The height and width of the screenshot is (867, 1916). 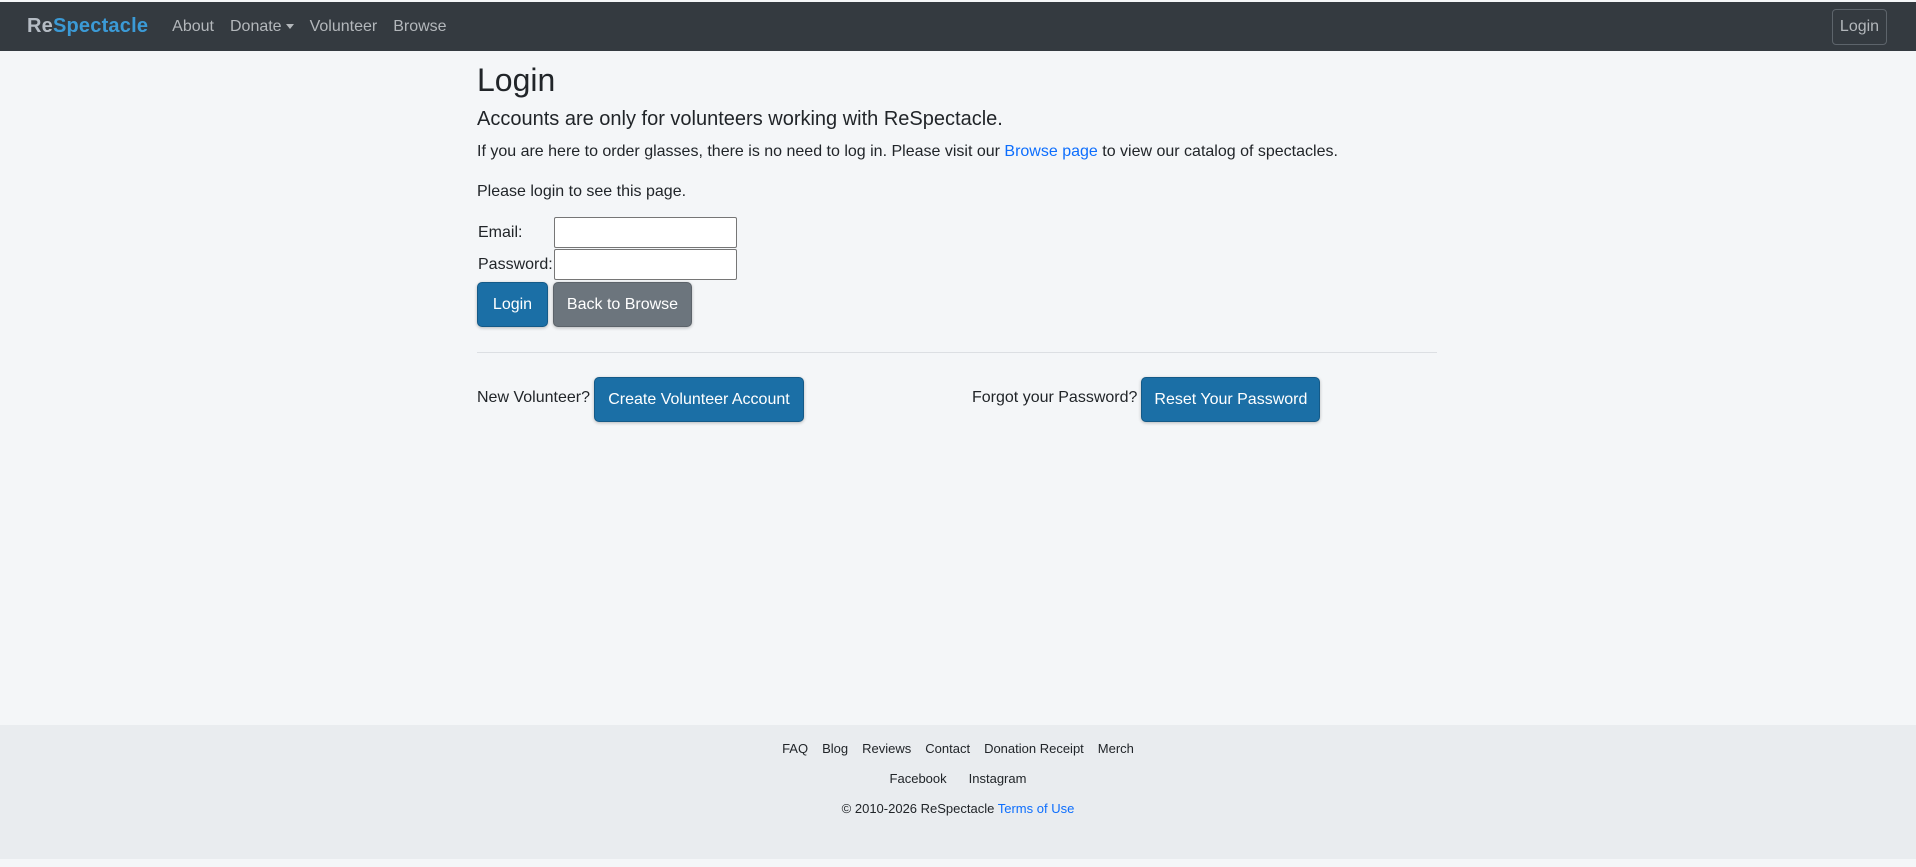 What do you see at coordinates (645, 264) in the screenshot?
I see `password-field` at bounding box center [645, 264].